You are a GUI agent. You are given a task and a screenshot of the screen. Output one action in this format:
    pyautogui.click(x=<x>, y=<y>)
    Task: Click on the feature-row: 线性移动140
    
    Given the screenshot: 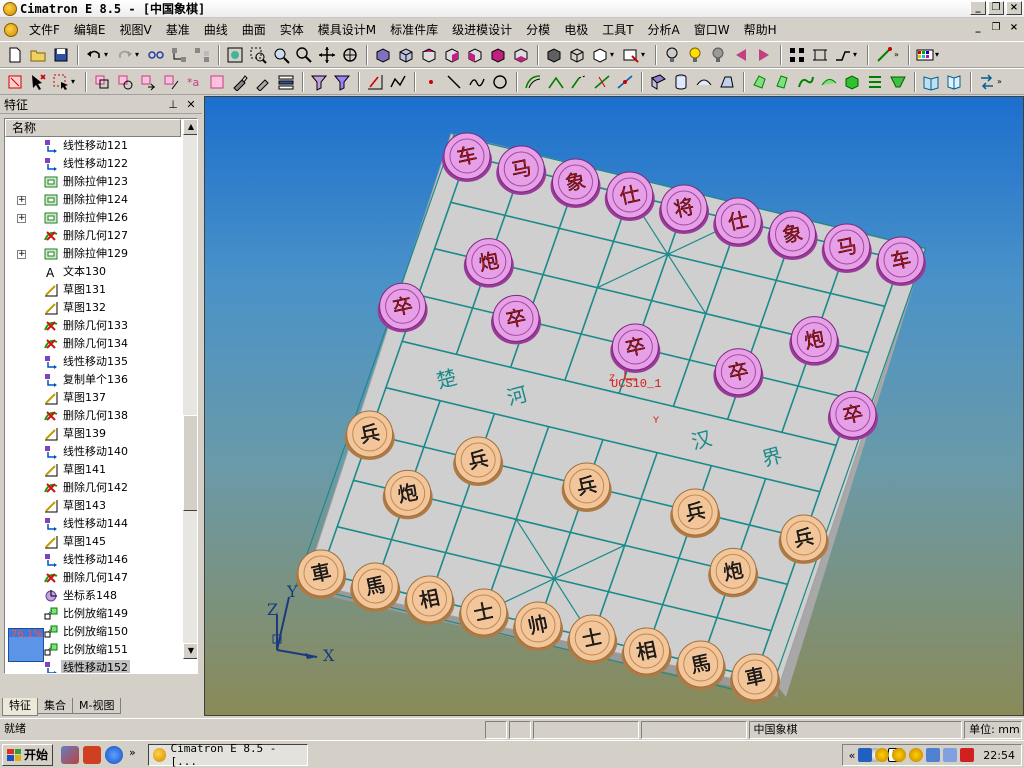 What is the action you would take?
    pyautogui.click(x=93, y=452)
    